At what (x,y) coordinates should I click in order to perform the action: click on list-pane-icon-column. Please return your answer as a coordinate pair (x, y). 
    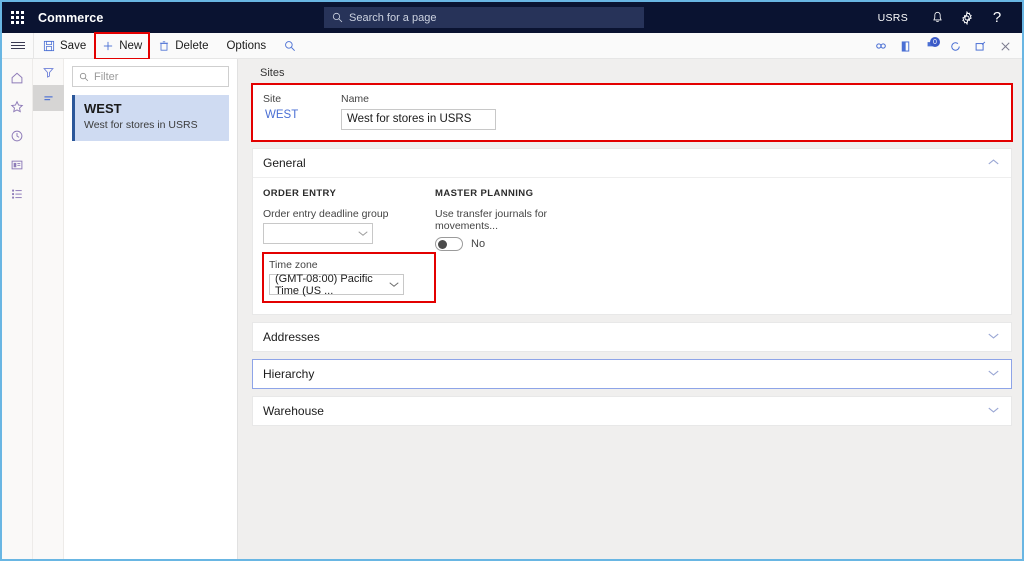
    Looking at the image, I should click on (48, 309).